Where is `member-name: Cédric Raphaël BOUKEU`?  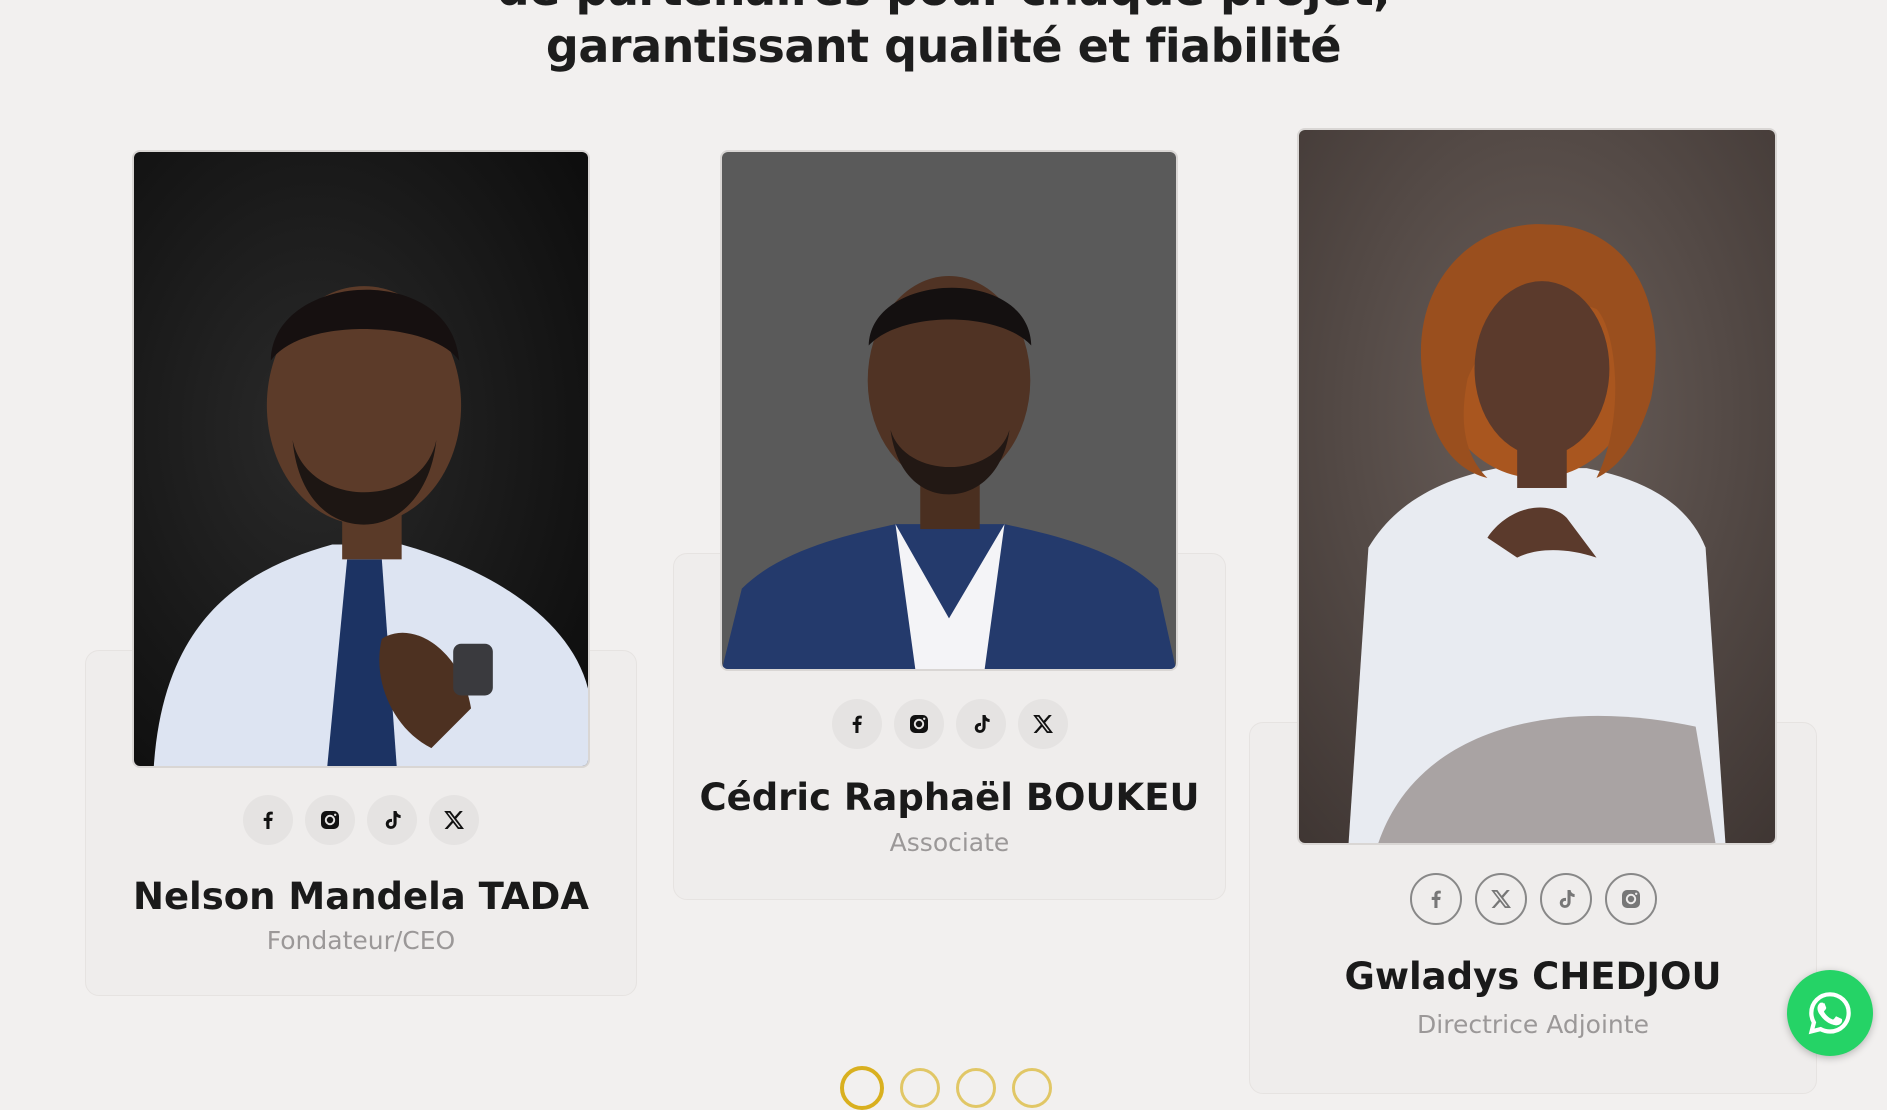 member-name: Cédric Raphaël BOUKEU is located at coordinates (949, 797).